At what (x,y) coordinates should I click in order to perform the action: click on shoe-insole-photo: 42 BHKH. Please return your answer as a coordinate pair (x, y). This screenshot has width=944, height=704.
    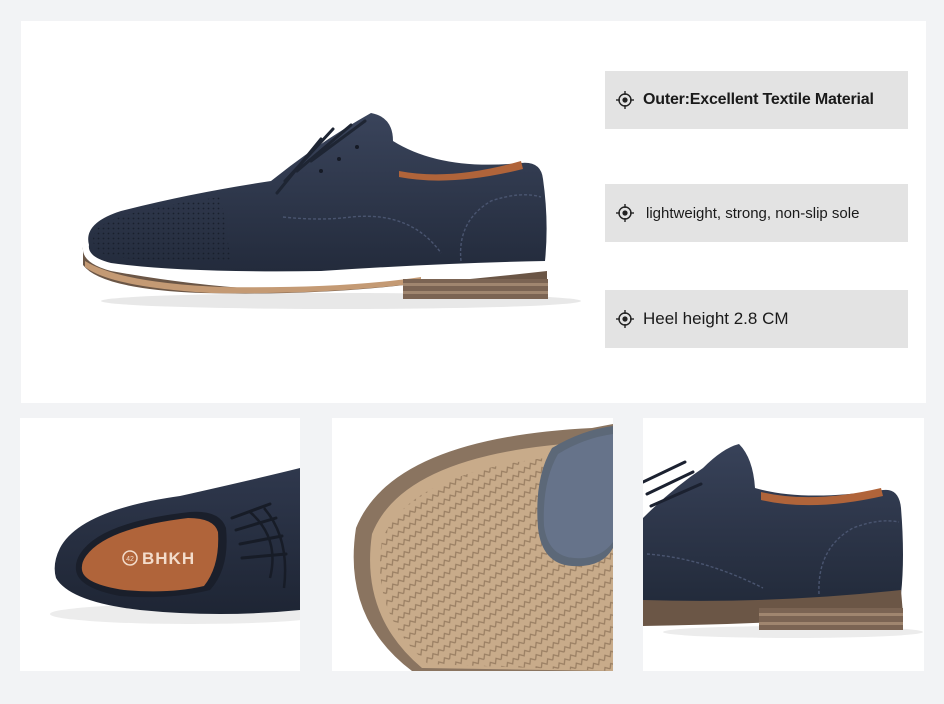
    Looking at the image, I should click on (175, 546).